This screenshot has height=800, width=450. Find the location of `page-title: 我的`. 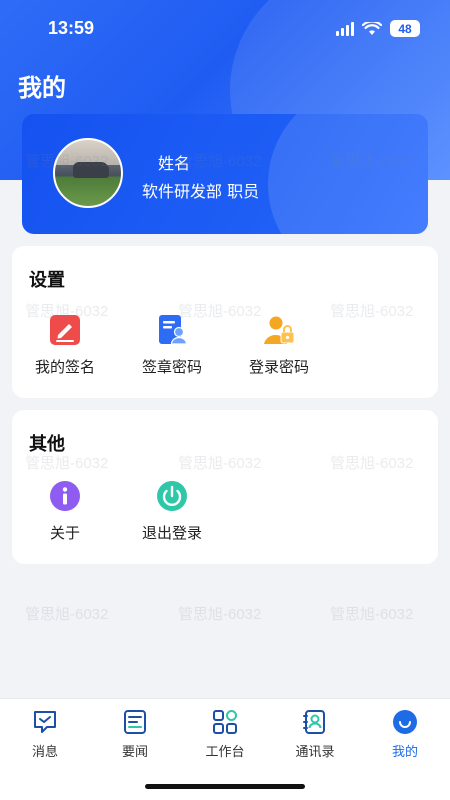

page-title: 我的 is located at coordinates (42, 88).